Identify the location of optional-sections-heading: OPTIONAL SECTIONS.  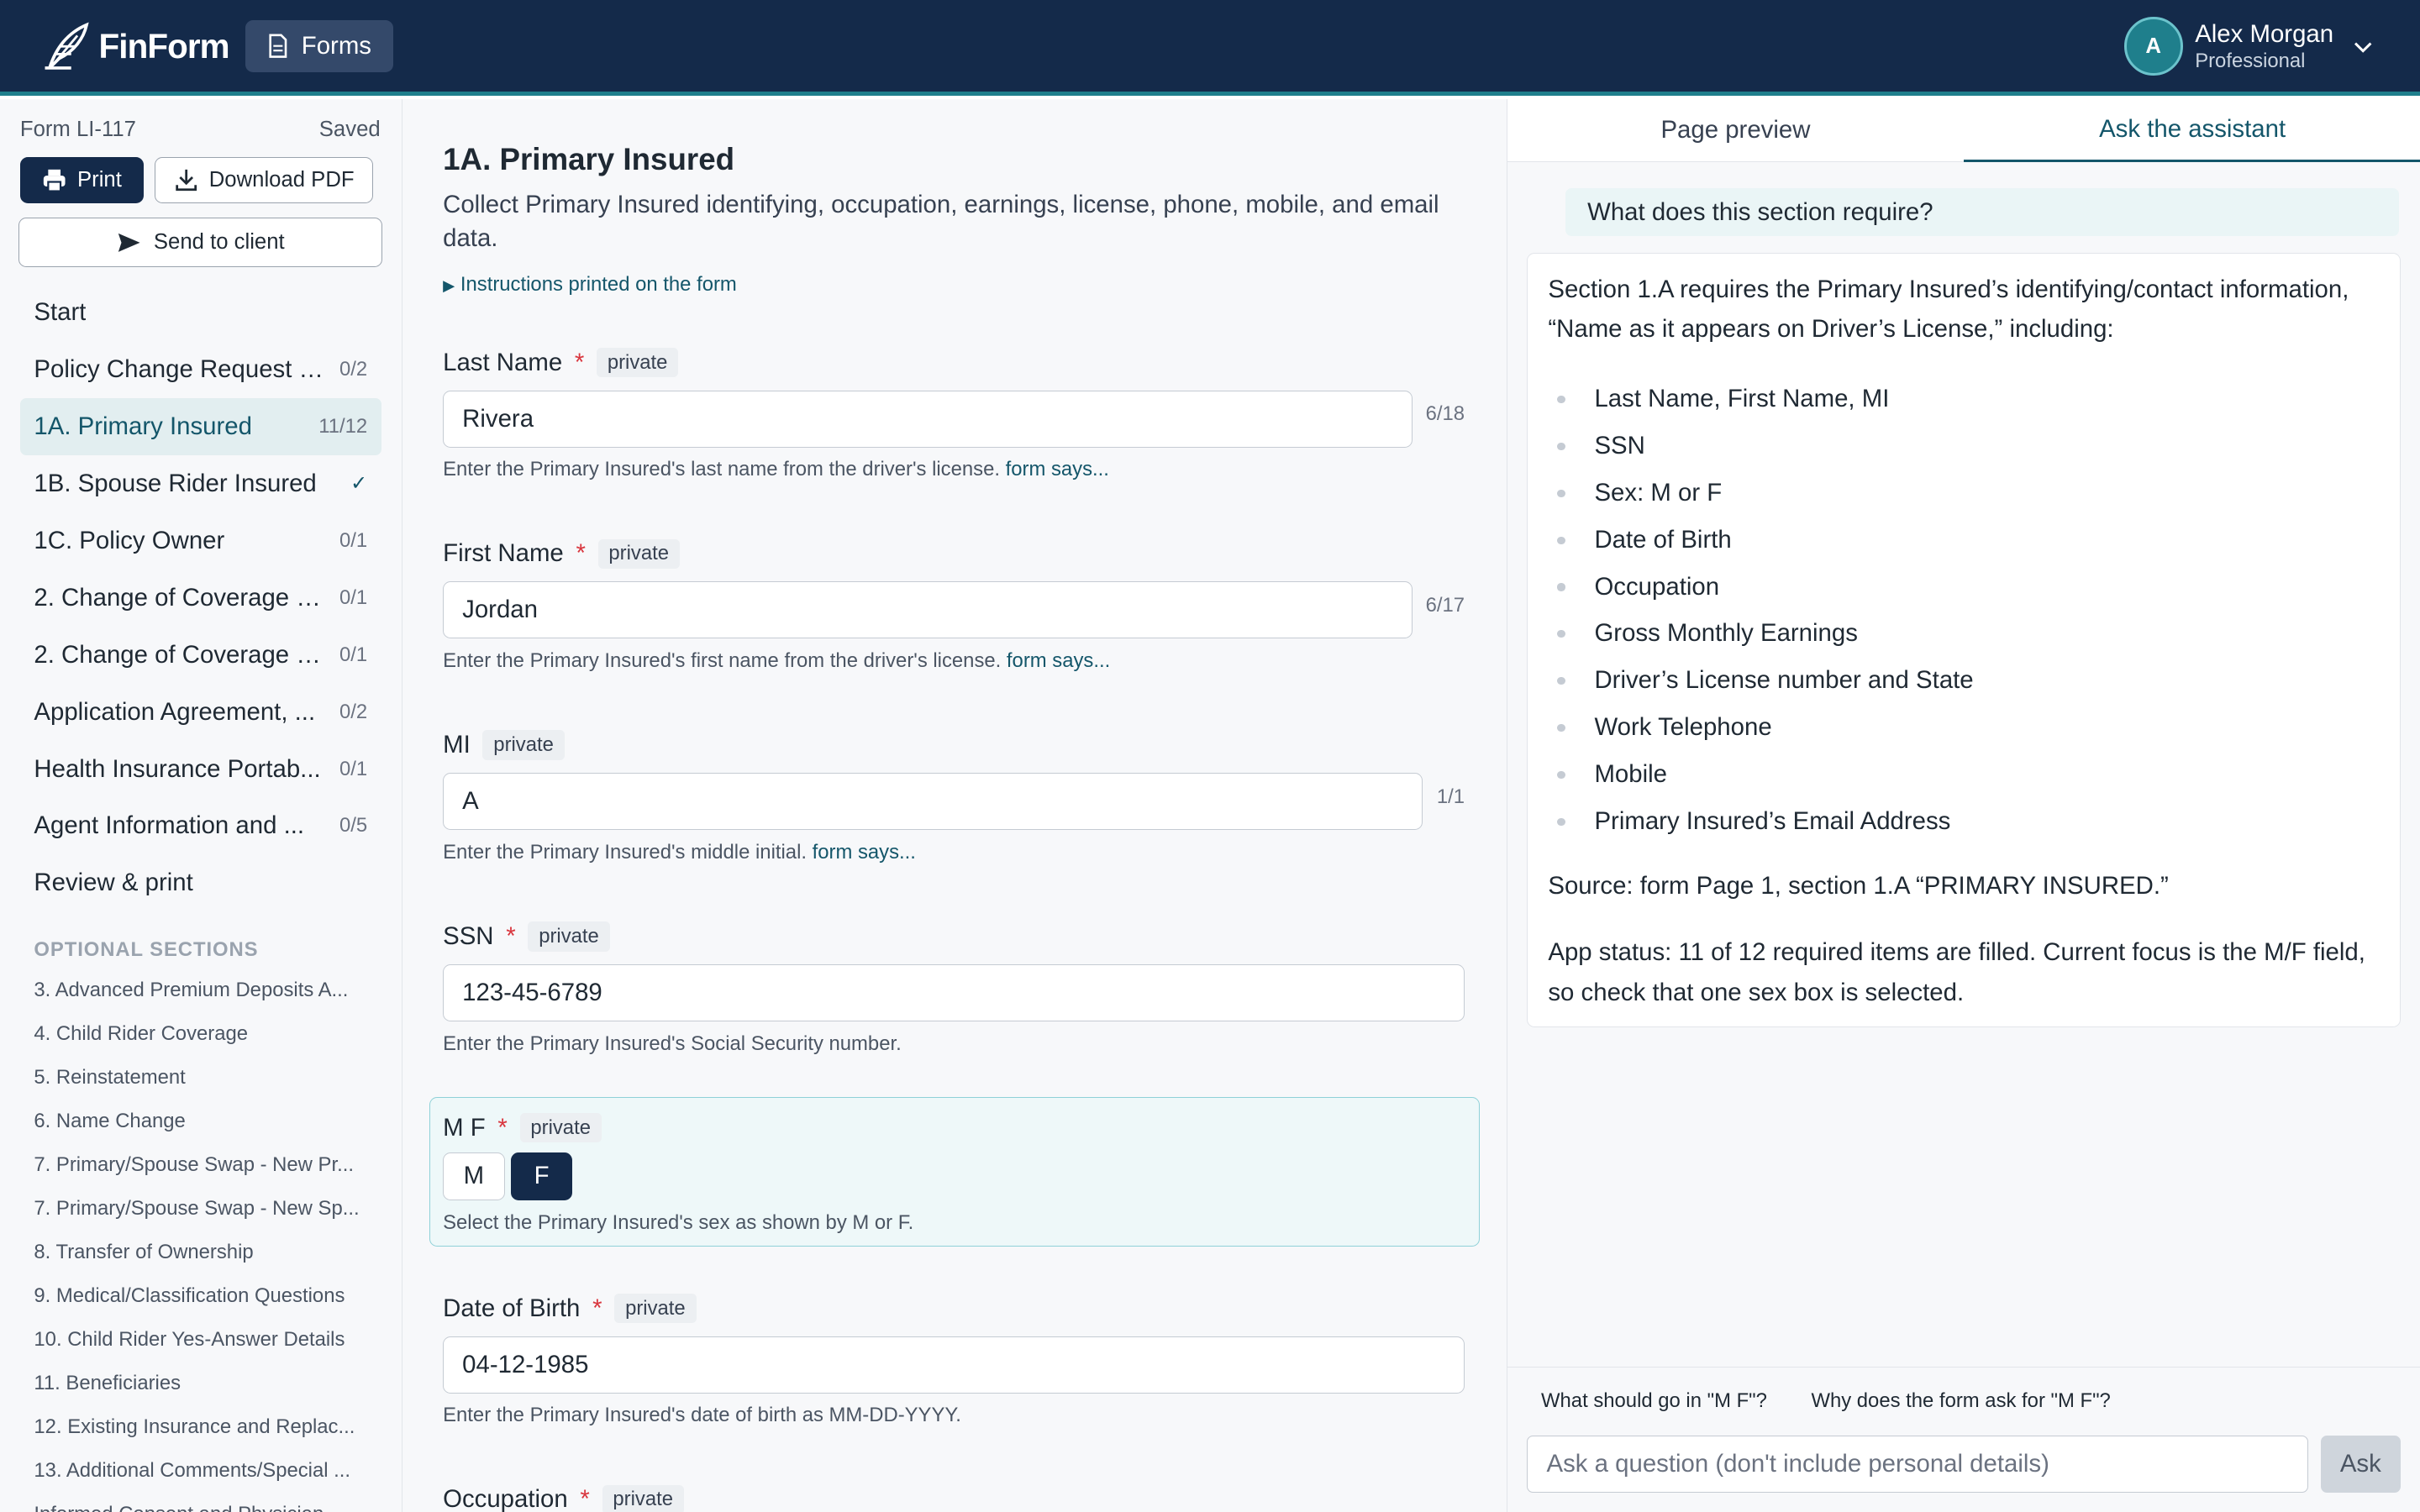
(146, 949).